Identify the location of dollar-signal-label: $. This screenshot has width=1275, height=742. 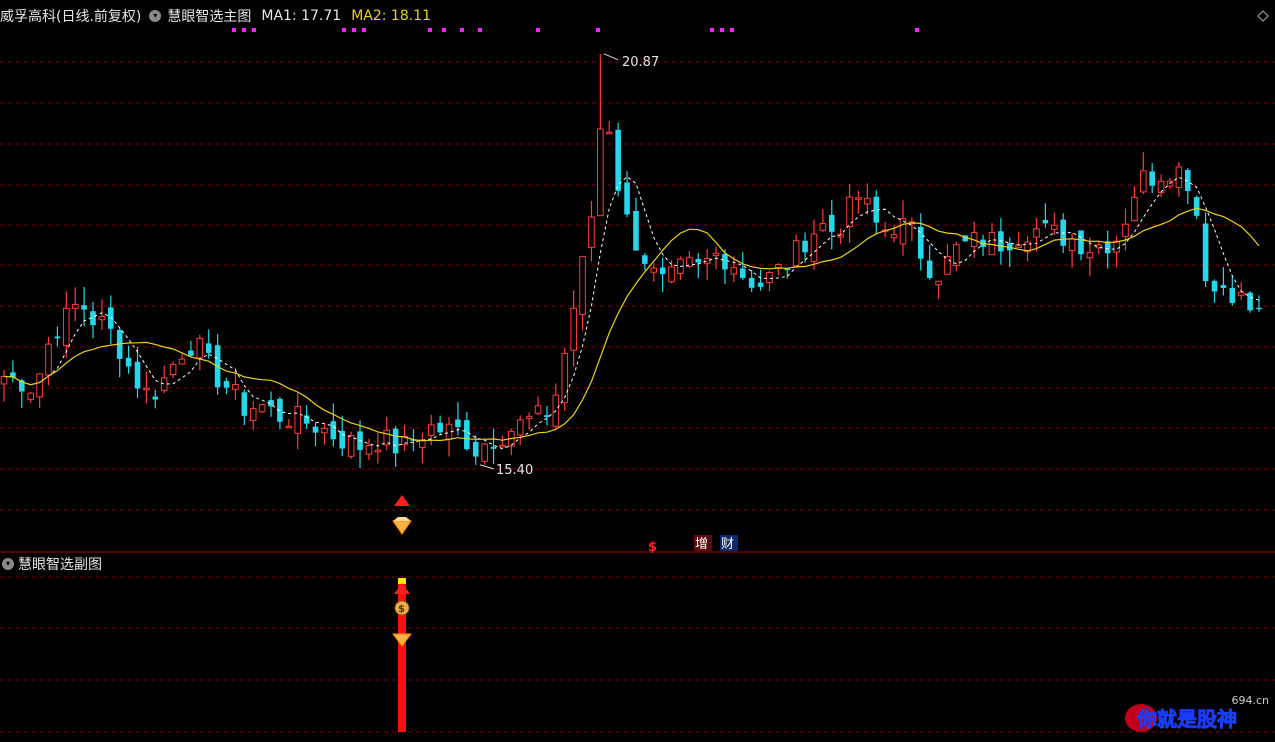
(652, 547).